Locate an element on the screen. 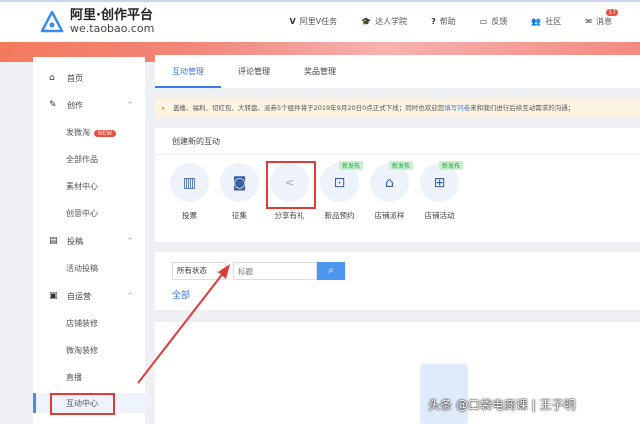  nav-label: 反馈 is located at coordinates (499, 21).